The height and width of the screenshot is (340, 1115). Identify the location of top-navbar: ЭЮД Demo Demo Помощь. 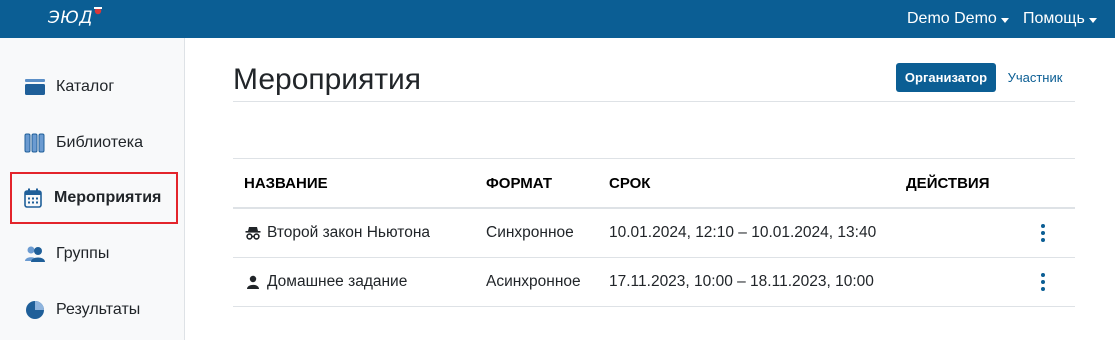
(557, 19).